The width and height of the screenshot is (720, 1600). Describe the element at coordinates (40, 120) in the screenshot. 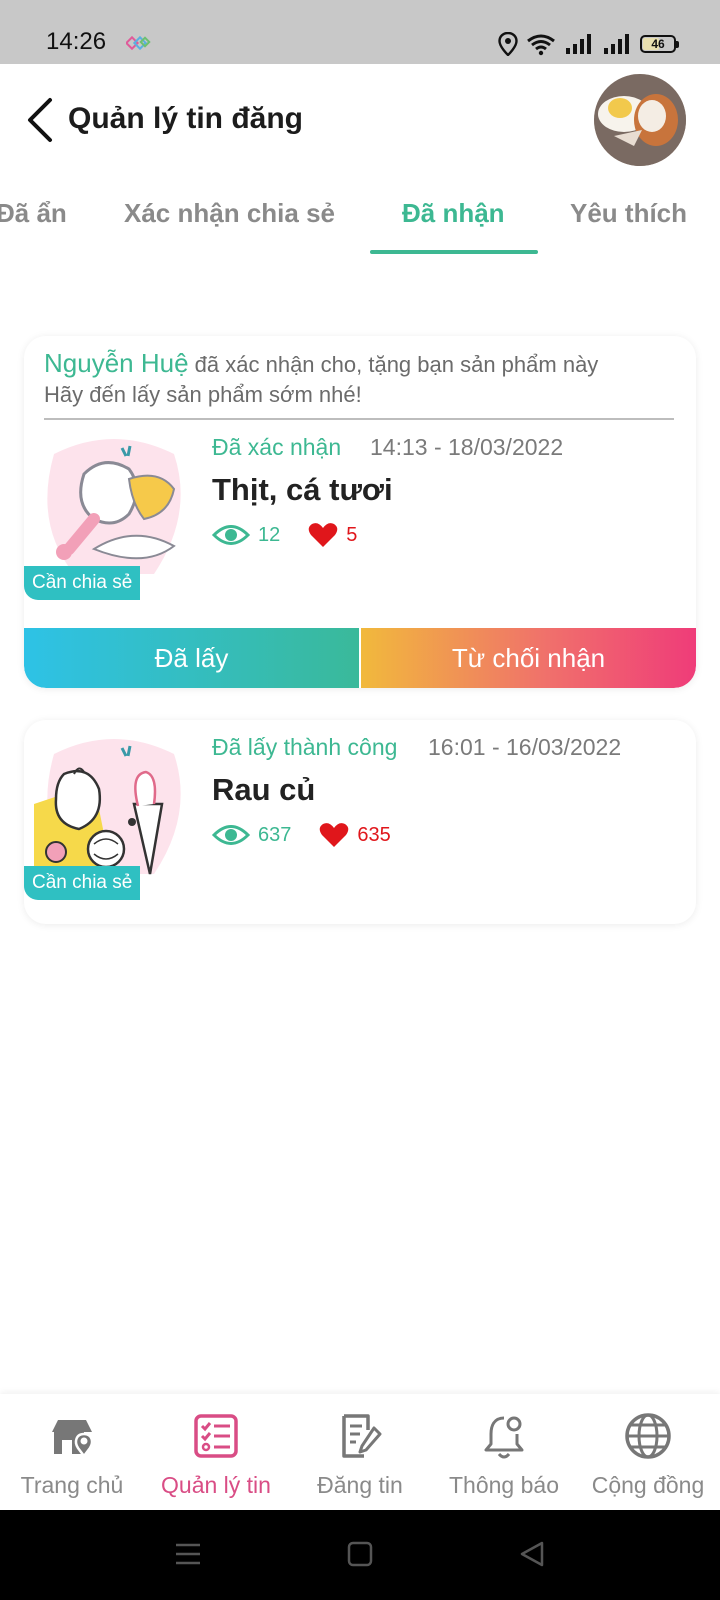

I see `back-arrow-icon` at that location.